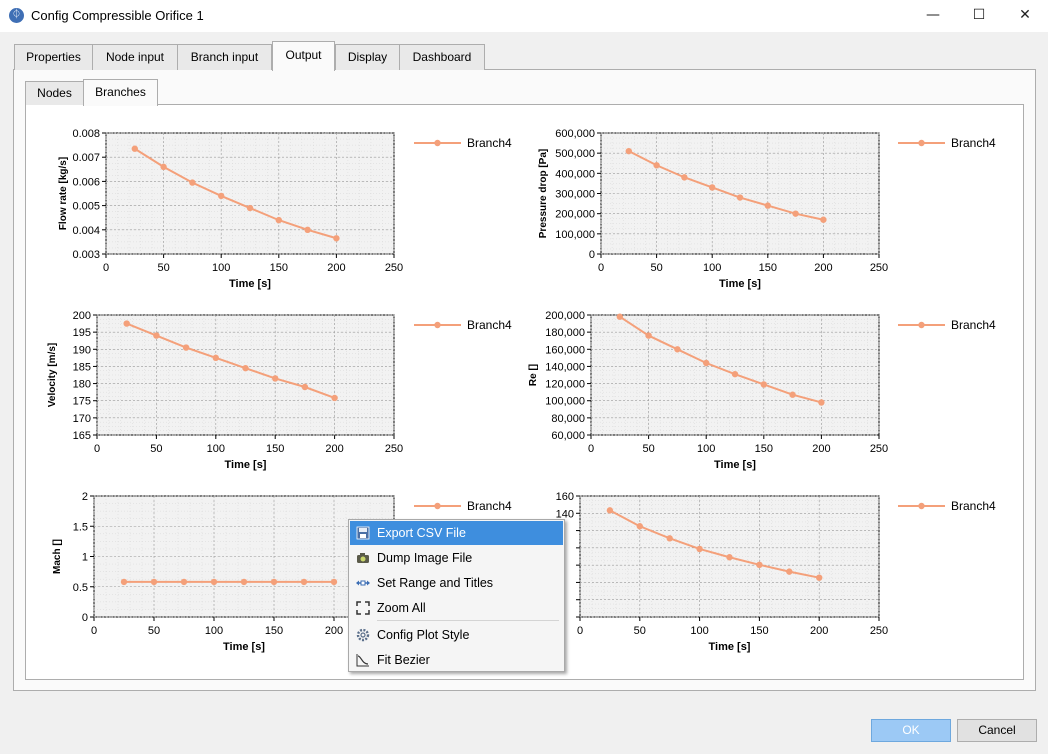 The height and width of the screenshot is (754, 1048). Describe the element at coordinates (456, 533) in the screenshot. I see `menu-item-export-csv: Export CSV File` at that location.